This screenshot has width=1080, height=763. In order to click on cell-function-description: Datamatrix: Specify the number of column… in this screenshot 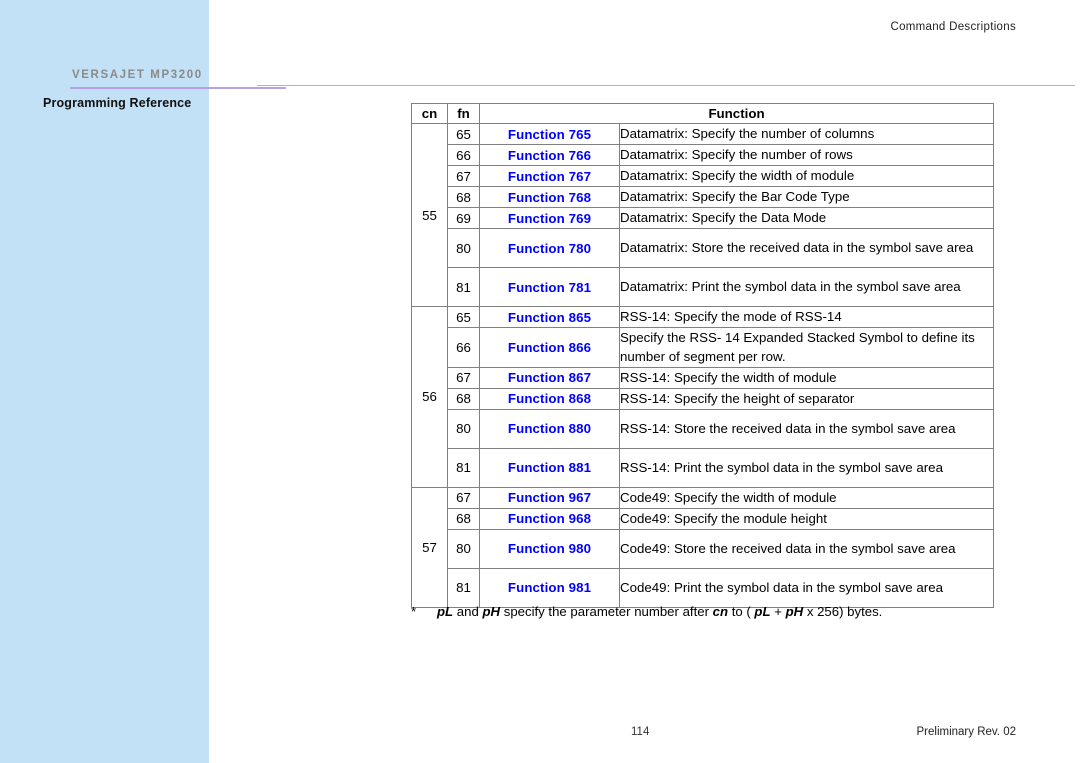, I will do `click(806, 134)`.